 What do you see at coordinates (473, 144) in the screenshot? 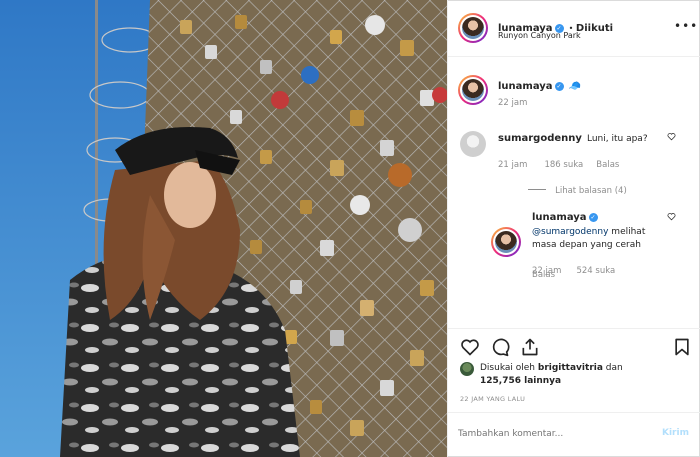
I see `commenter-avatar` at bounding box center [473, 144].